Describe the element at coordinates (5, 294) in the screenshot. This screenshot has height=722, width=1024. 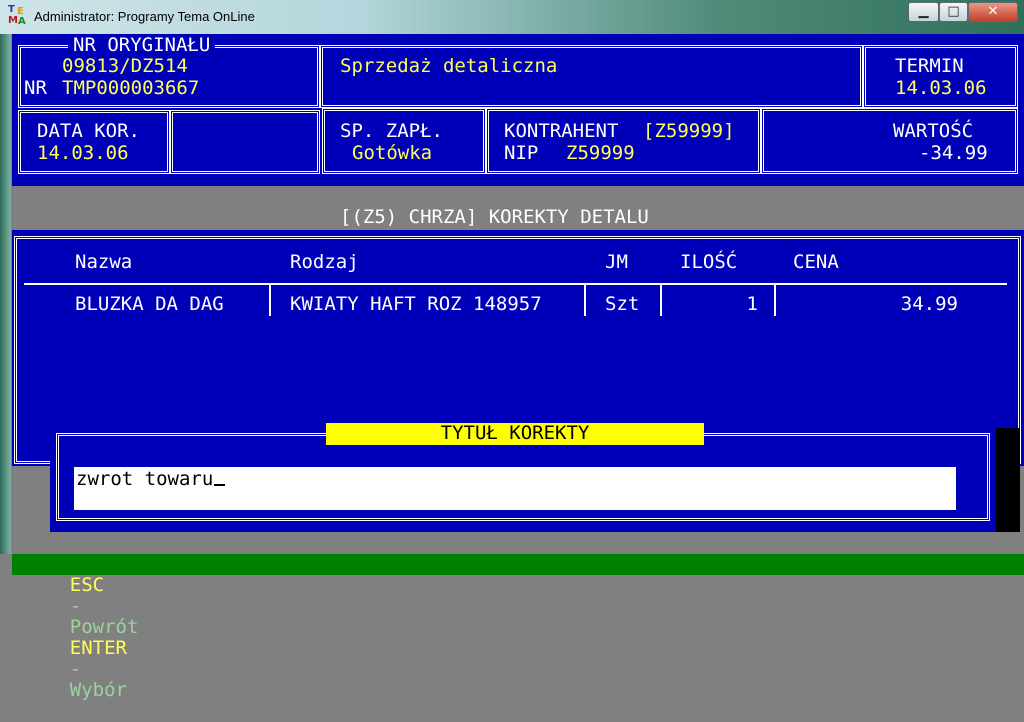
I see `window-frame-left` at that location.